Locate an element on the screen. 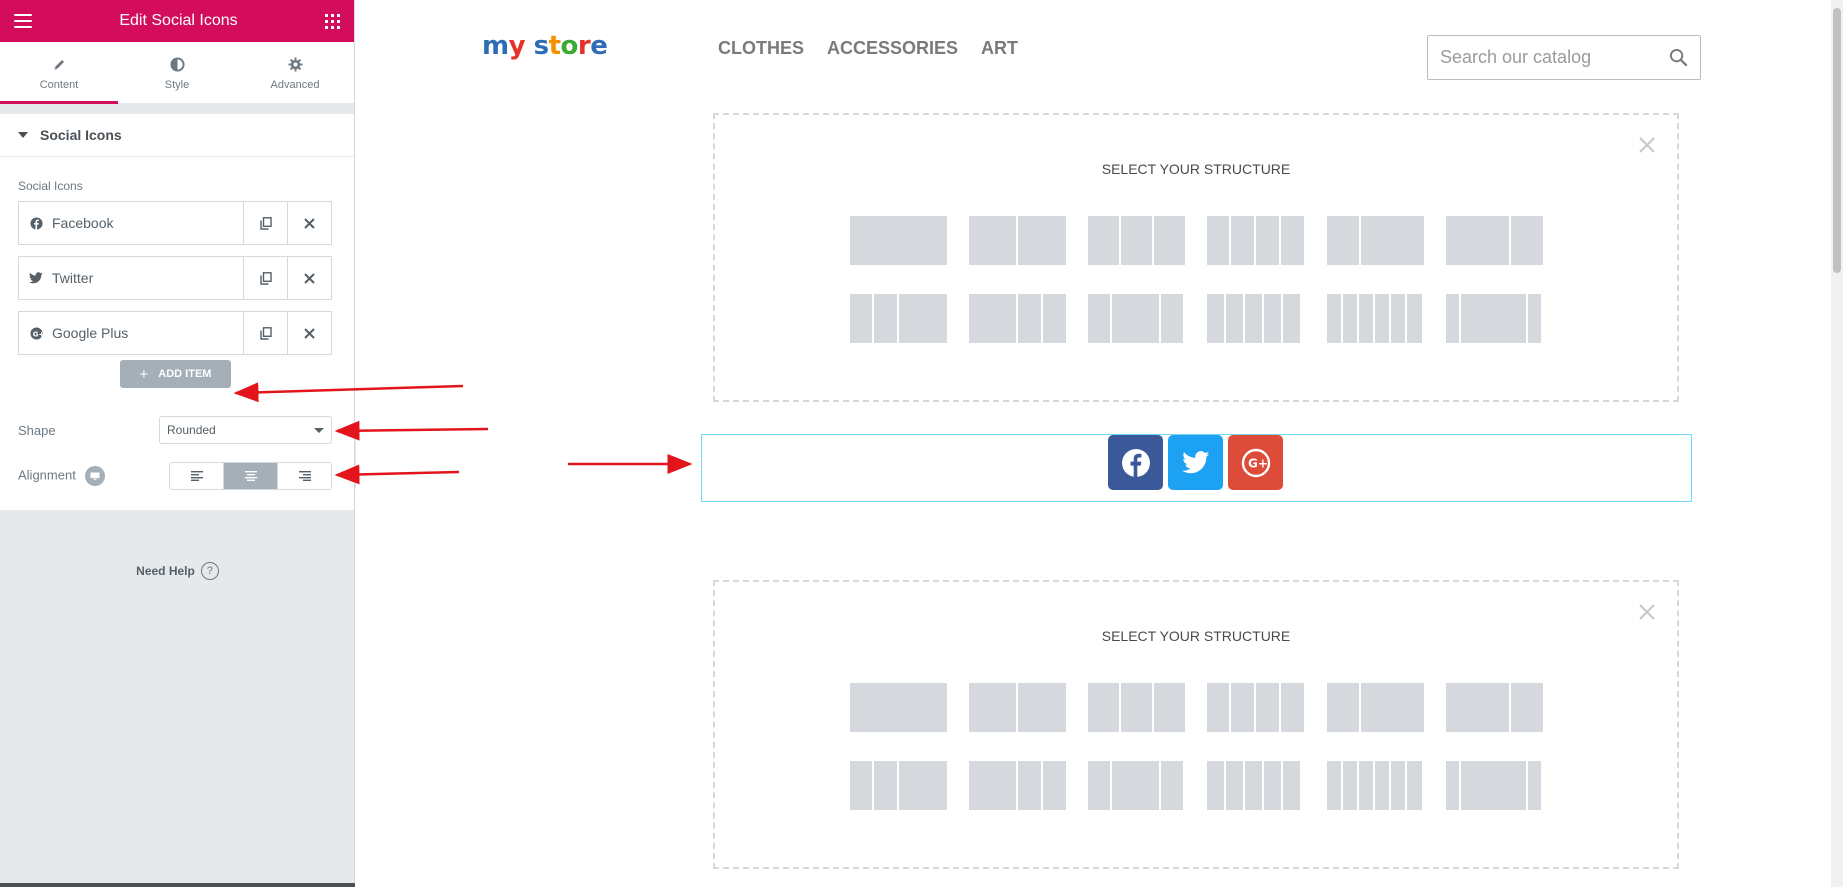 This screenshot has height=887, width=1843. align-right-button is located at coordinates (304, 476).